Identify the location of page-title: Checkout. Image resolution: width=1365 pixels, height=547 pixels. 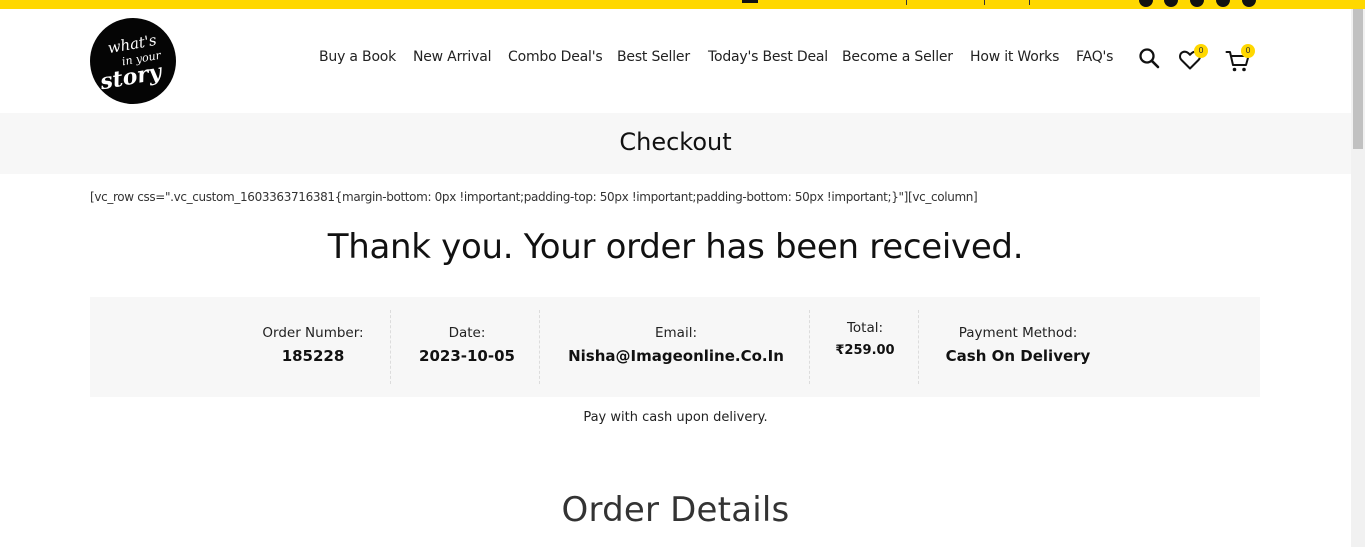
(675, 142).